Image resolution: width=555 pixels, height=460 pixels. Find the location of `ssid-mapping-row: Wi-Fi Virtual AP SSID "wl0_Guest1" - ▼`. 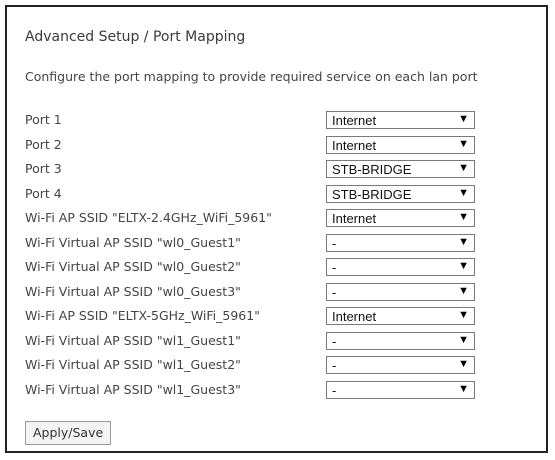

ssid-mapping-row: Wi-Fi Virtual AP SSID "wl0_Guest1" - ▼ is located at coordinates (255, 243).